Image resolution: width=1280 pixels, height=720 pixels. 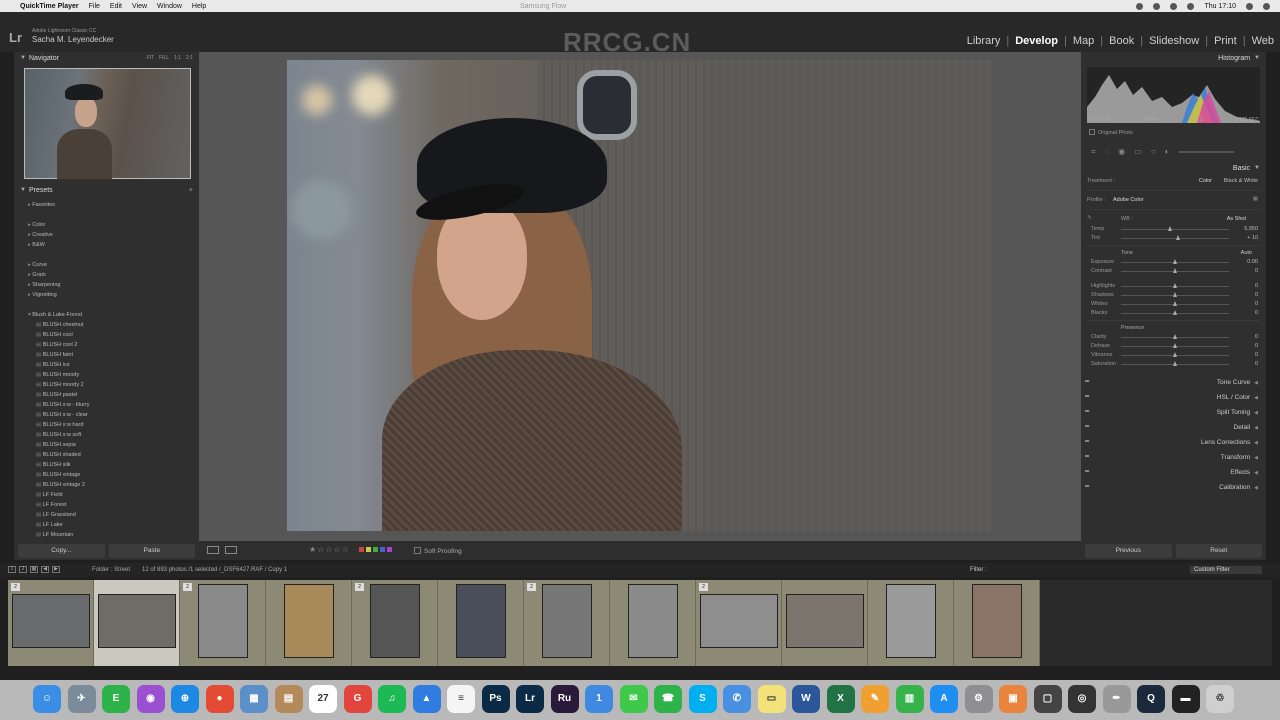 I want to click on finder-icon: ☺, so click(x=47, y=699).